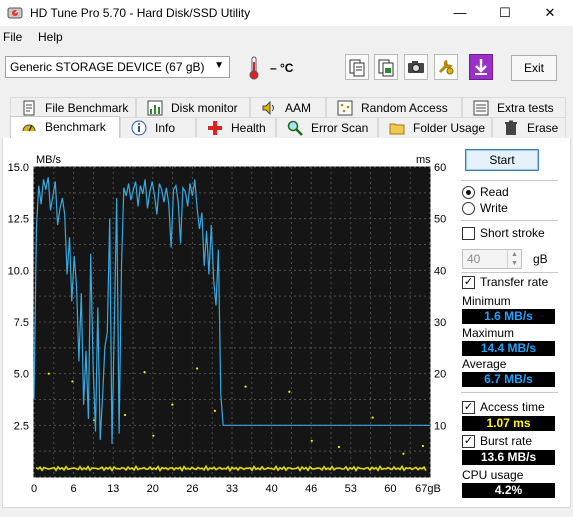  Describe the element at coordinates (232, 489) in the screenshot. I see `x-tick-label: 33` at that location.